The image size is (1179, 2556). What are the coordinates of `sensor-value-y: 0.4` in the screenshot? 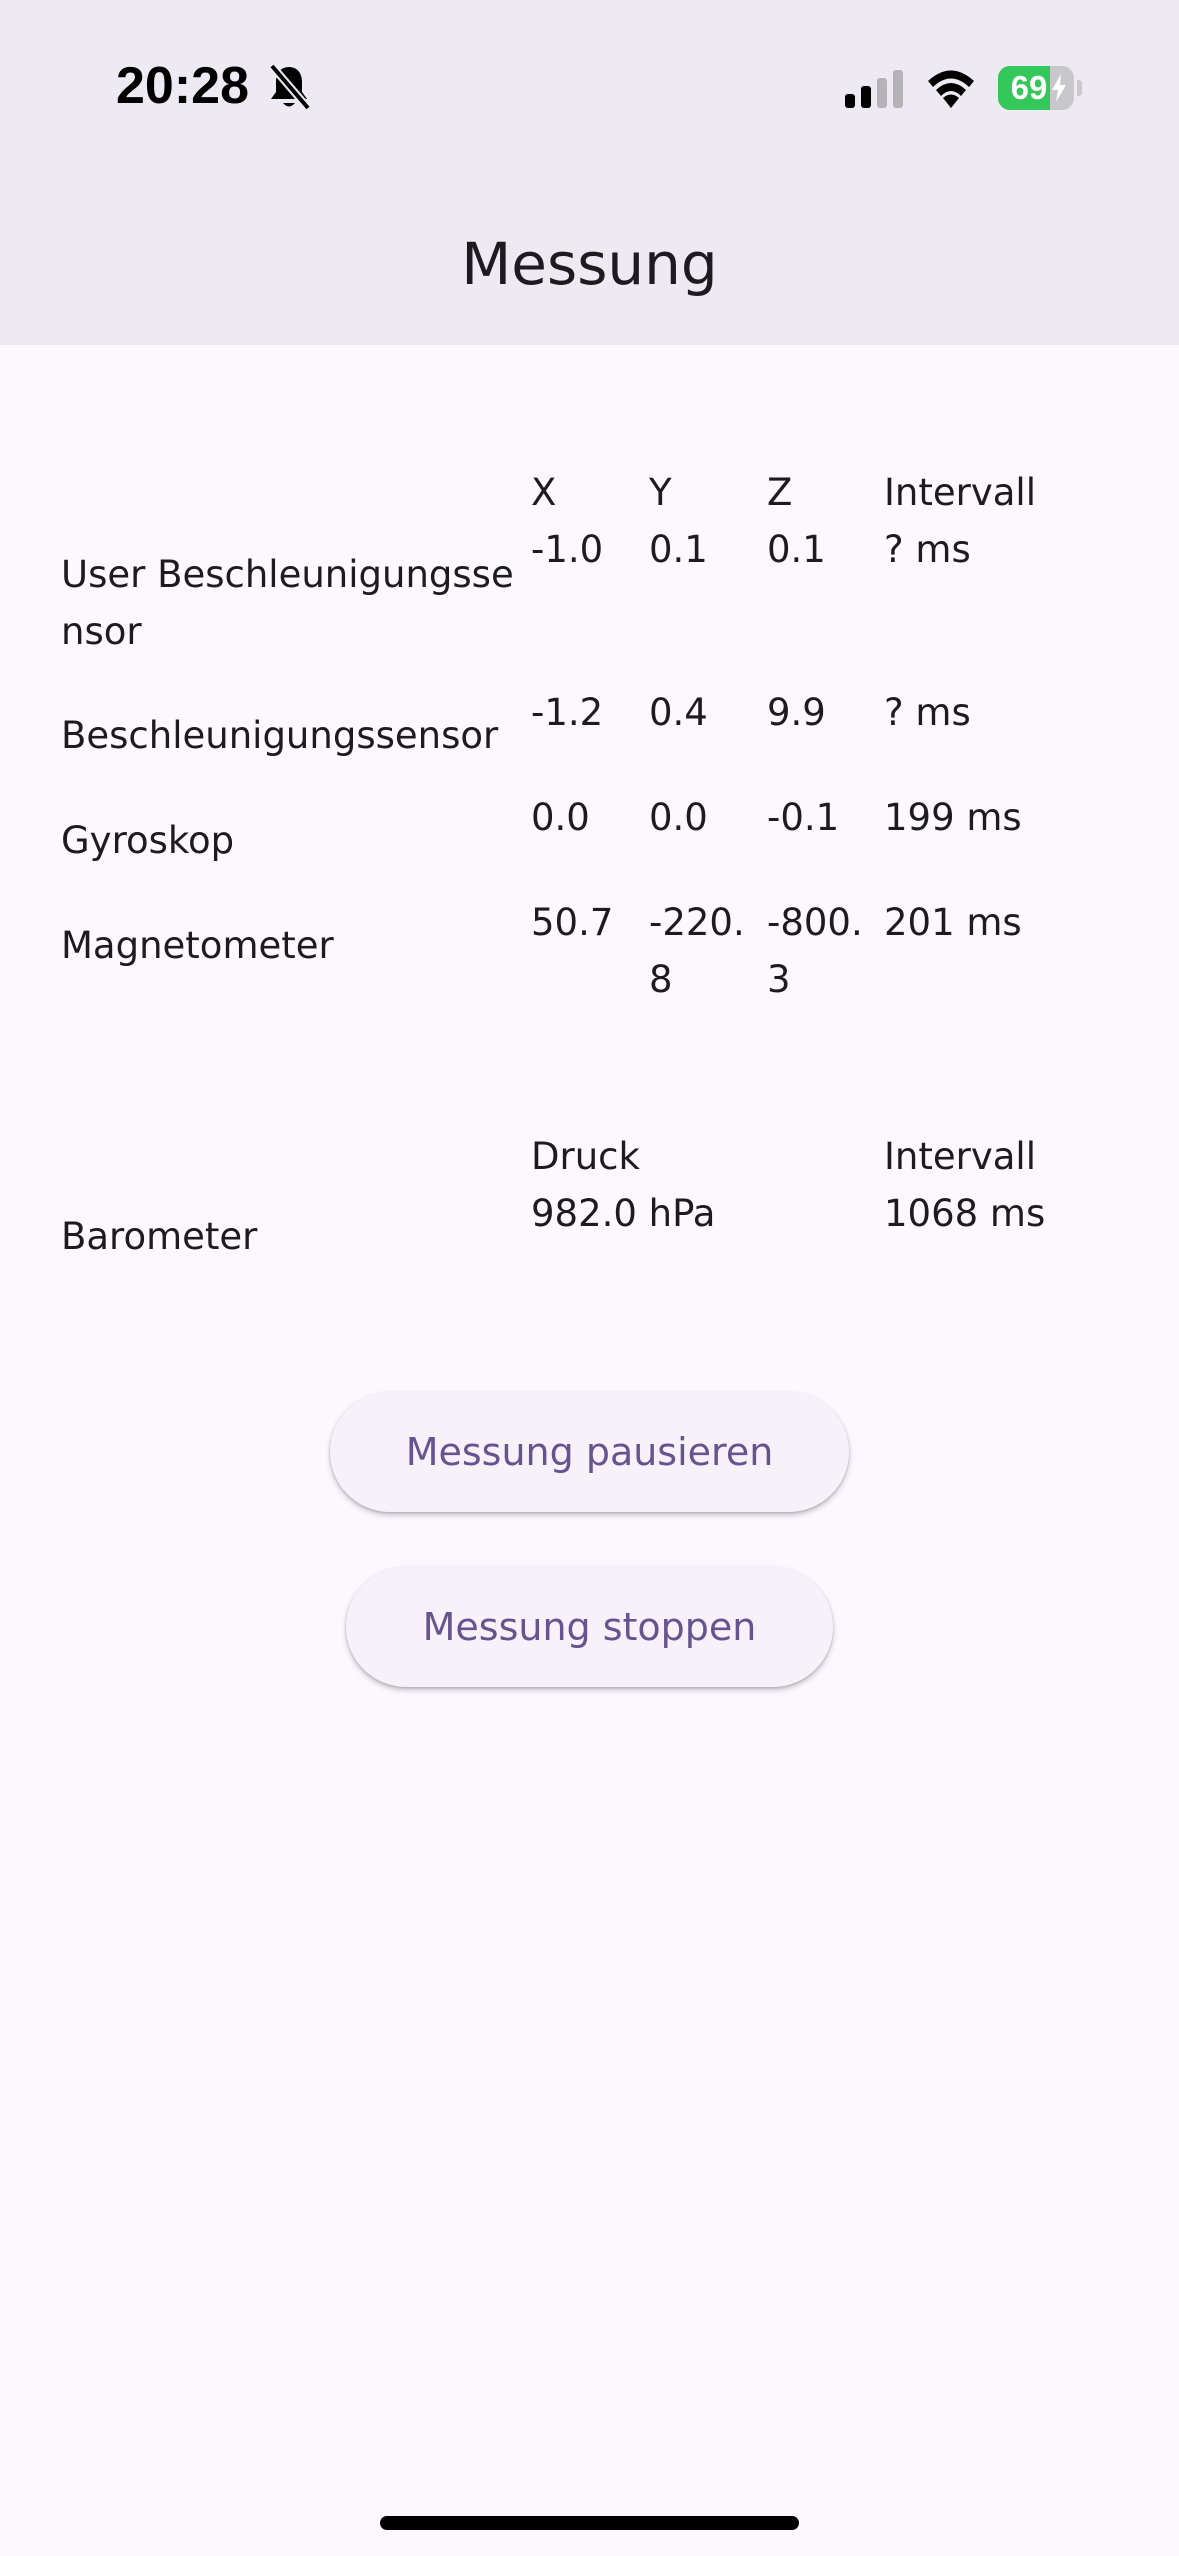 It's located at (678, 712).